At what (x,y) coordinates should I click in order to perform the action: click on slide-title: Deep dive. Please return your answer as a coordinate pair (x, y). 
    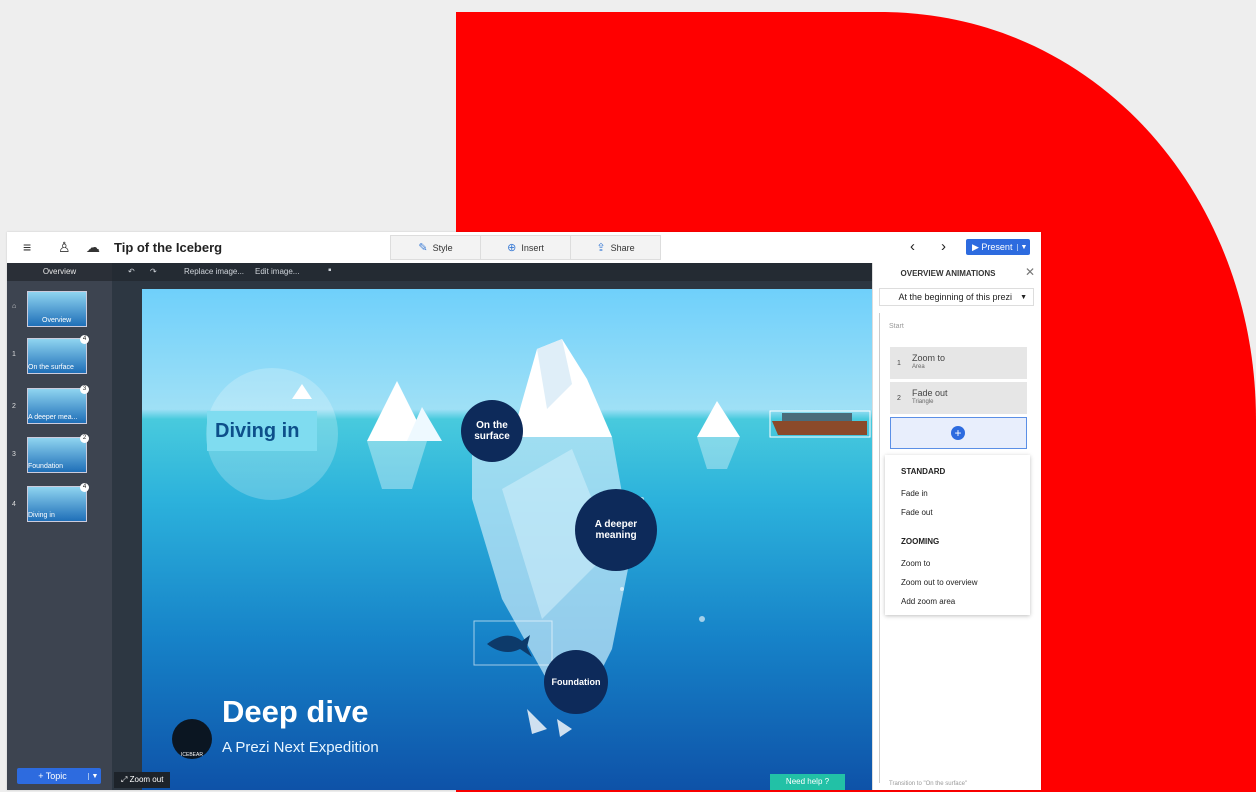
    Looking at the image, I should click on (295, 712).